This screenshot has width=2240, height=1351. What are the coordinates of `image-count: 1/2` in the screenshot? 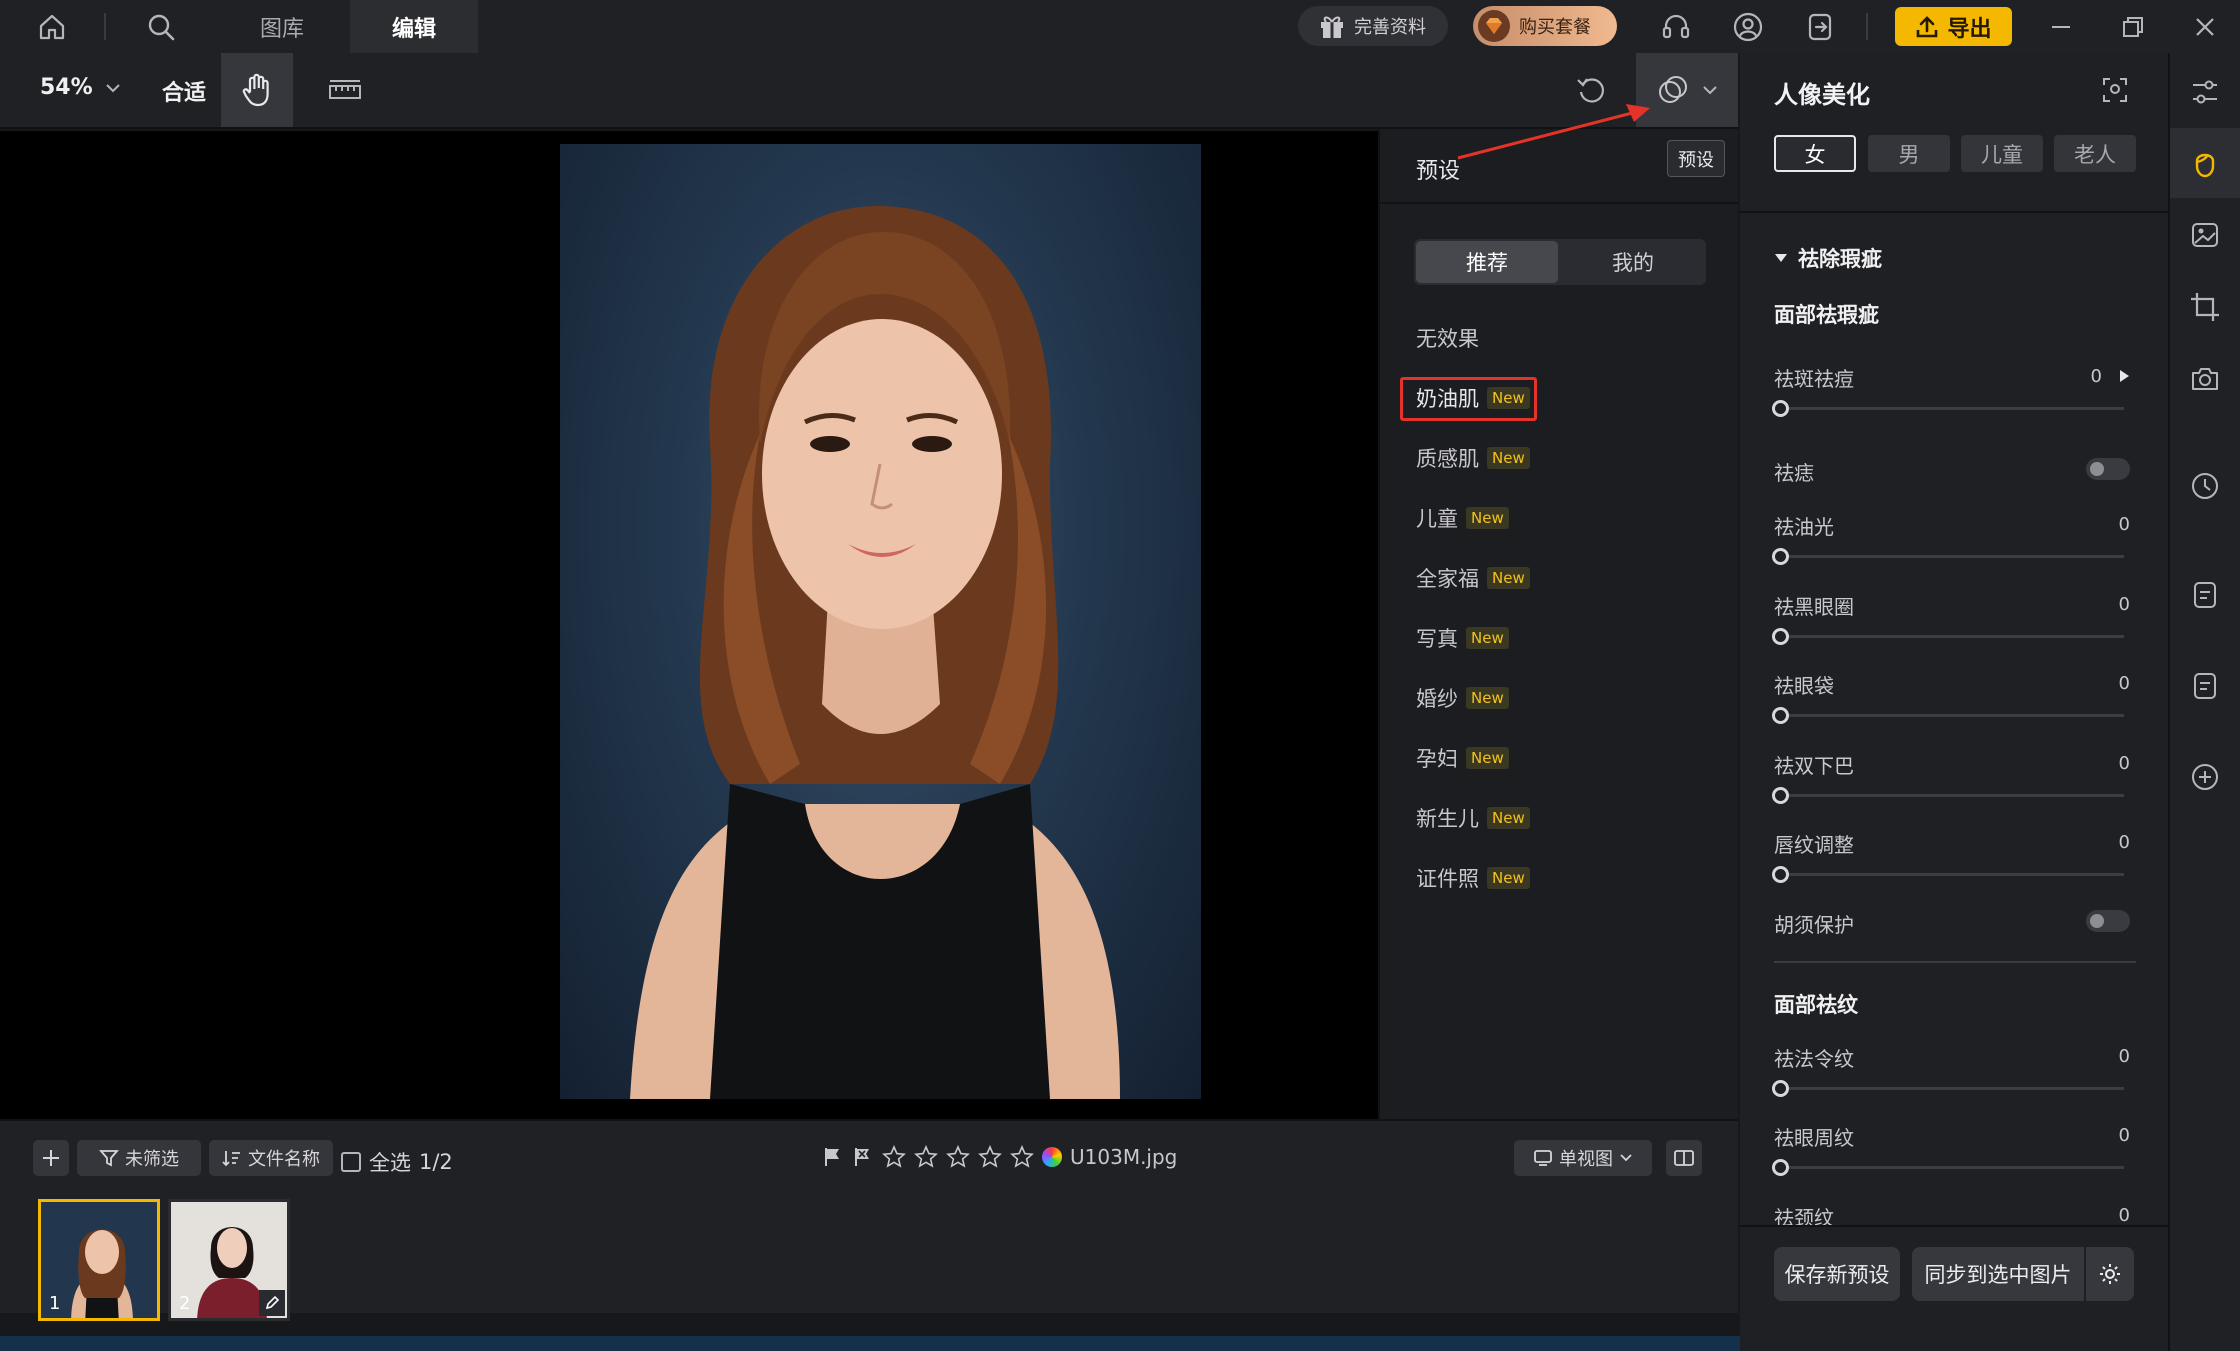 It's located at (436, 1162).